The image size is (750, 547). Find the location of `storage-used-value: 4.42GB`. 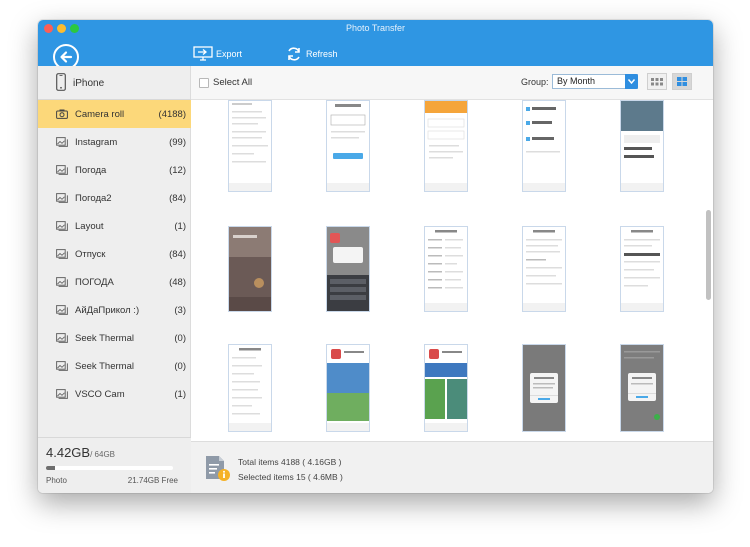

storage-used-value: 4.42GB is located at coordinates (68, 452).